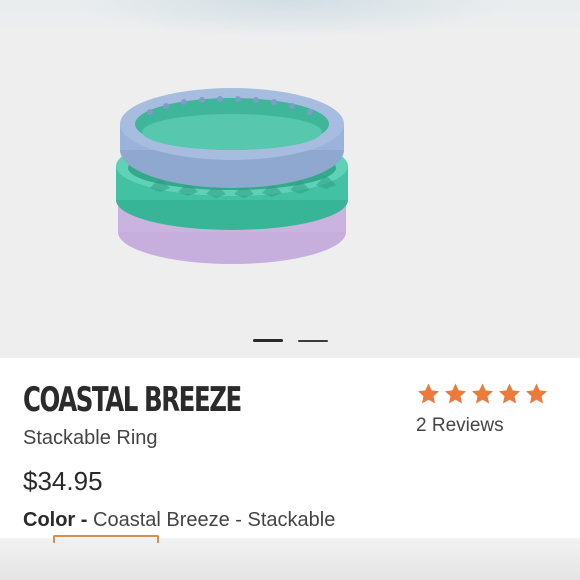 This screenshot has width=580, height=580. Describe the element at coordinates (293, 341) in the screenshot. I see `carousel-pagination` at that location.